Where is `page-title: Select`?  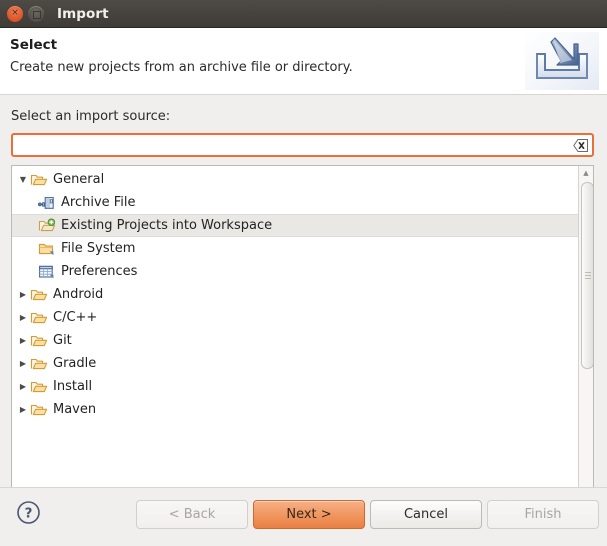 page-title: Select is located at coordinates (34, 45).